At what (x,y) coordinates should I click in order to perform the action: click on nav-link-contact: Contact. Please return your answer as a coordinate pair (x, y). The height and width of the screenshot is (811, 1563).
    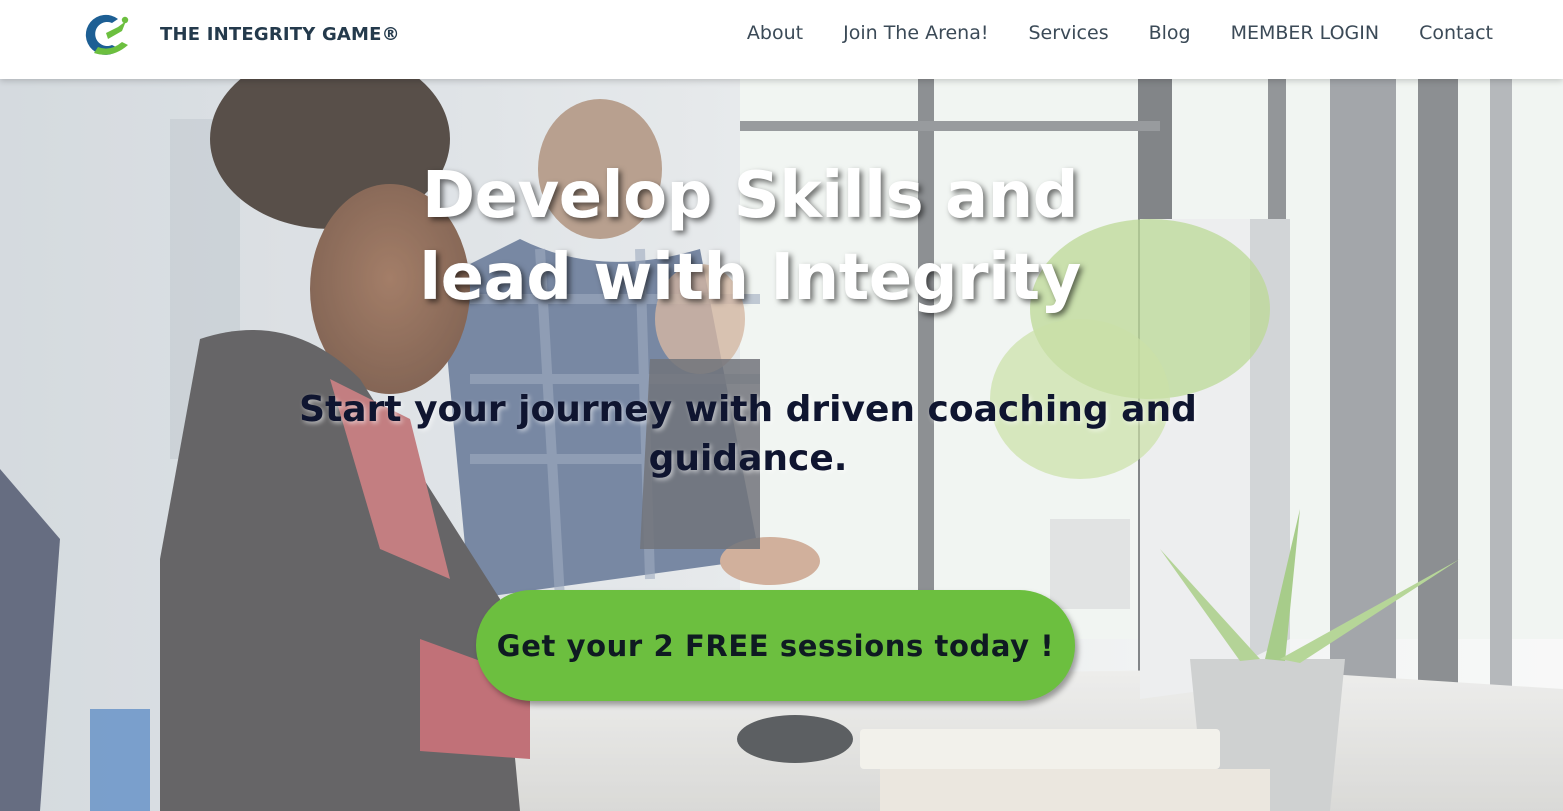
    Looking at the image, I should click on (1456, 33).